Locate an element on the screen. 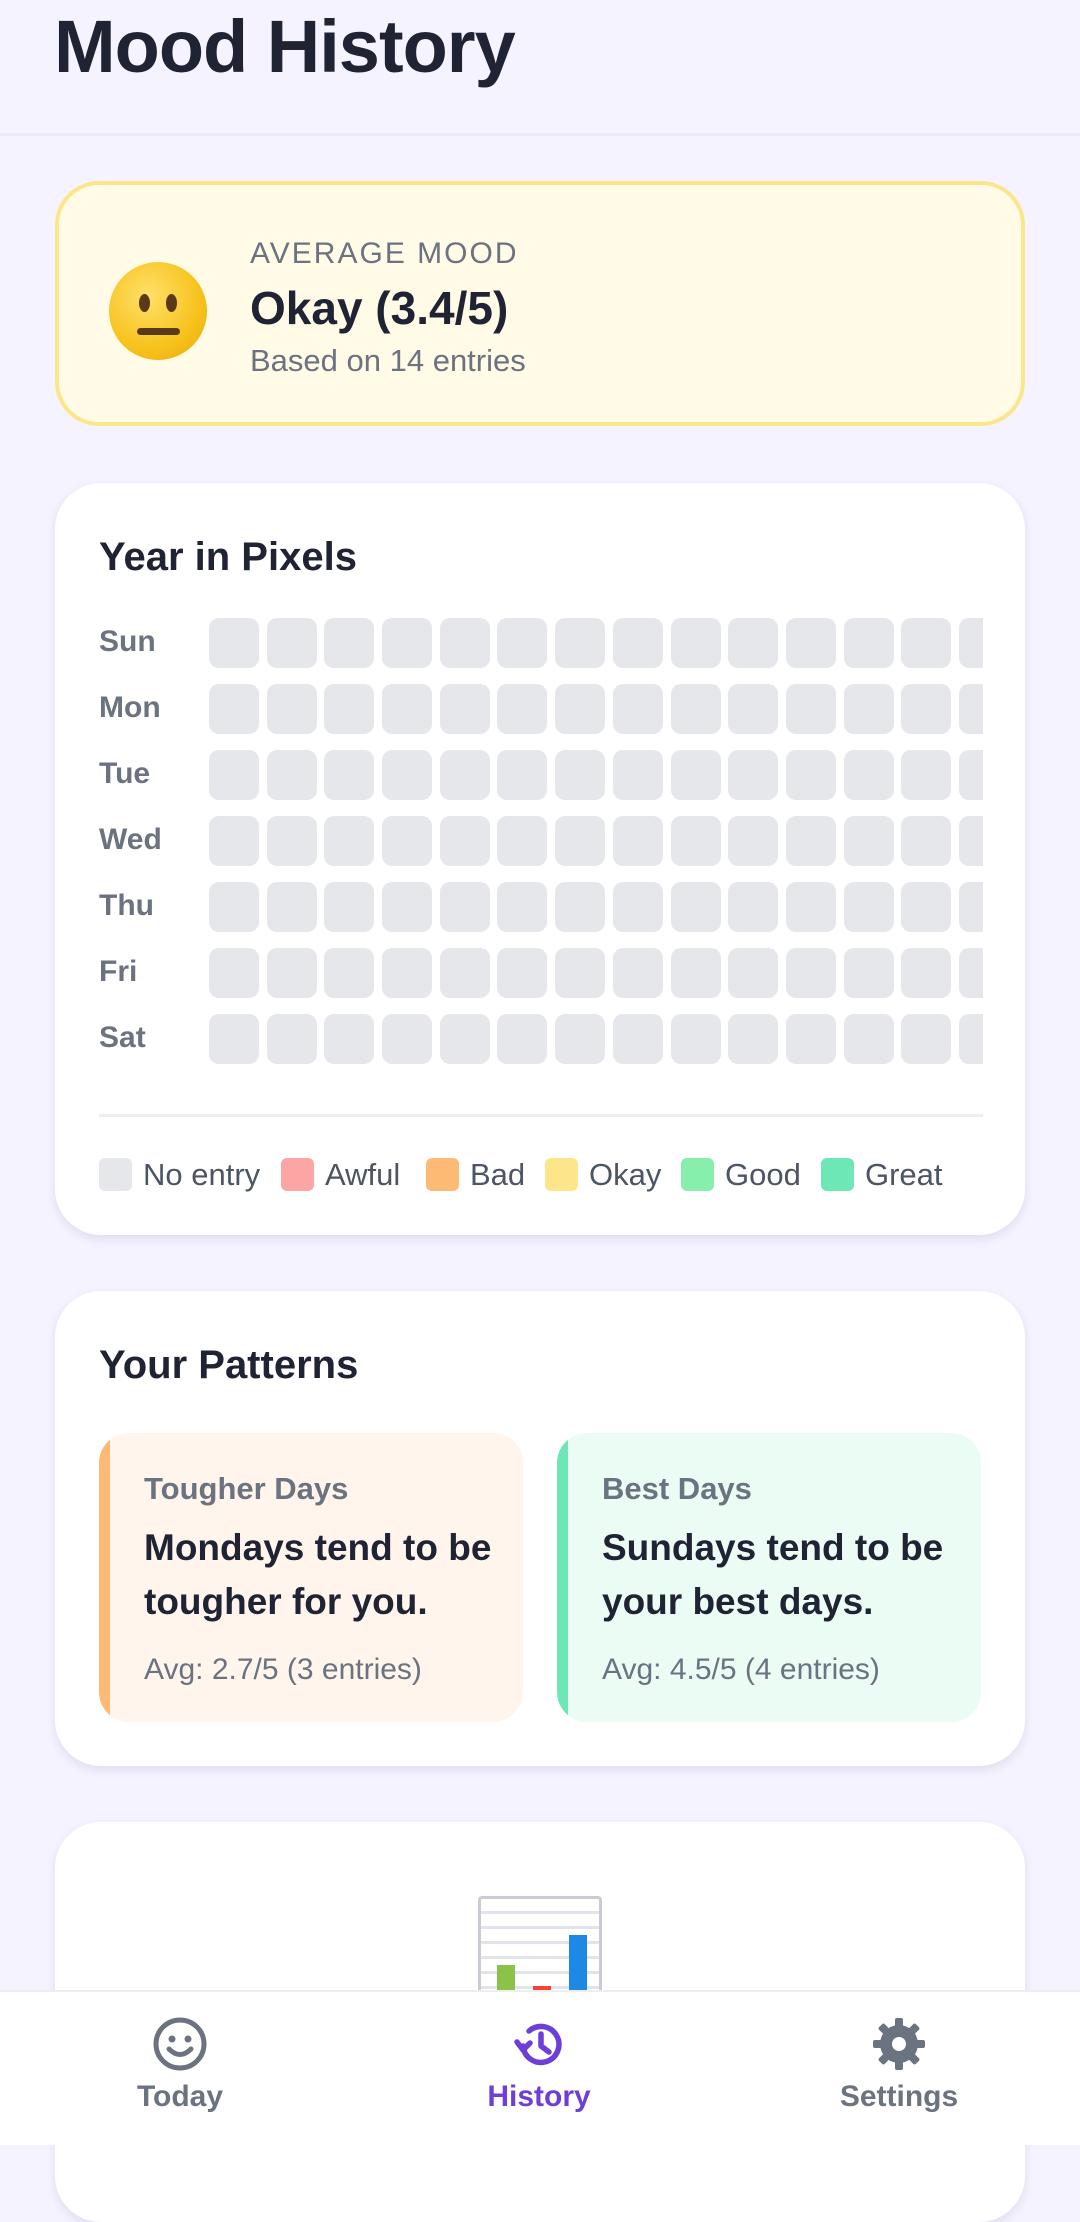  nav-settings: Settings is located at coordinates (899, 2069).